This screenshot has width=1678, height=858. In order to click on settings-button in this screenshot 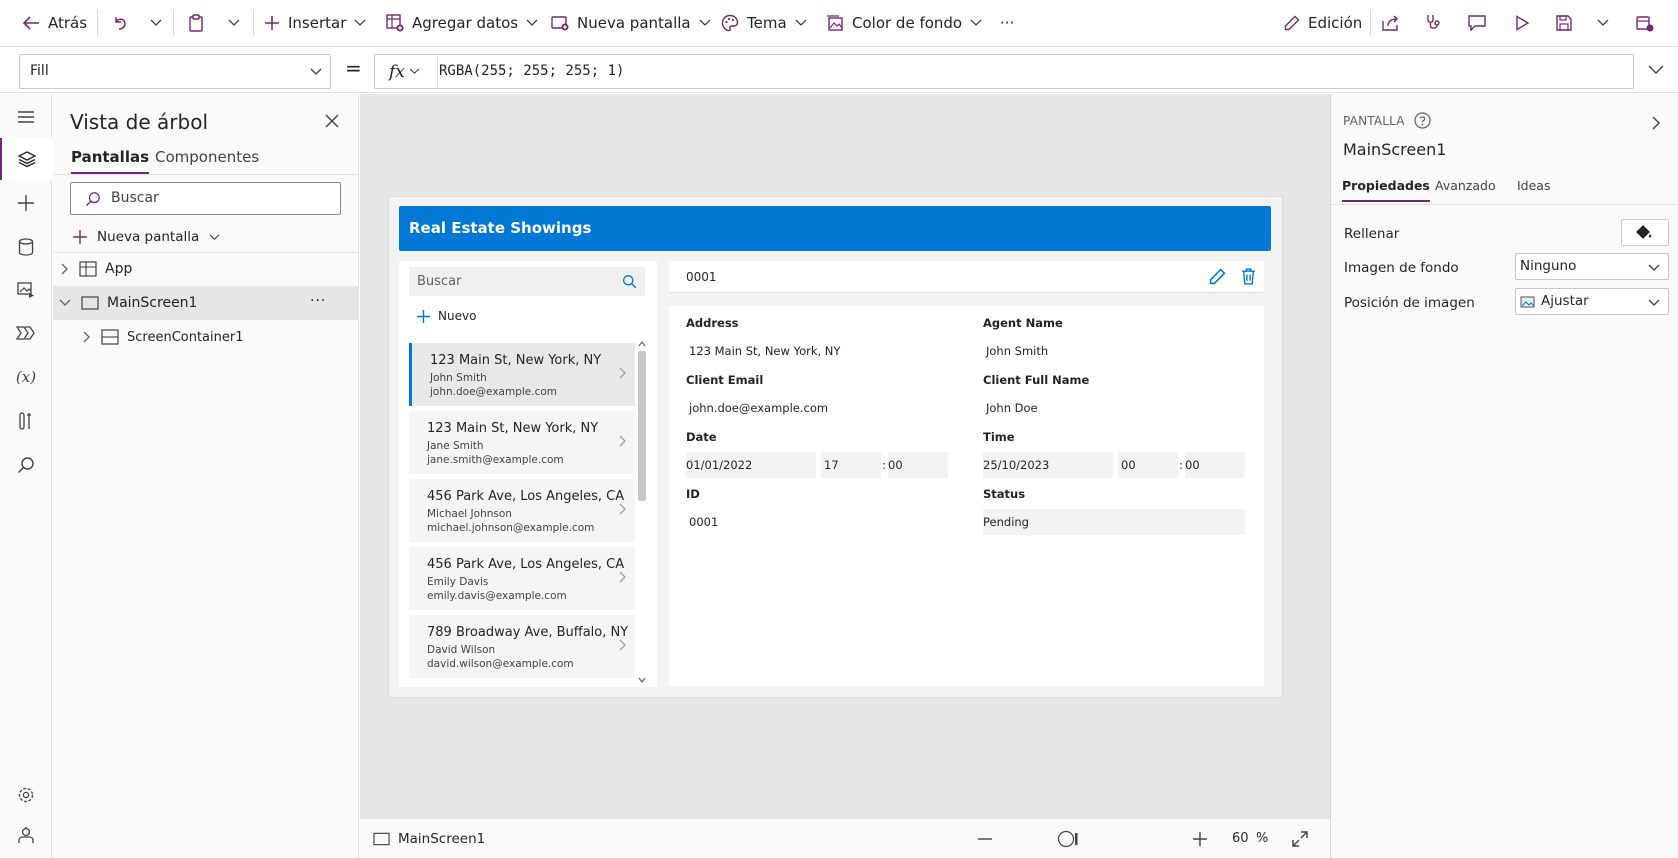, I will do `click(26, 795)`.